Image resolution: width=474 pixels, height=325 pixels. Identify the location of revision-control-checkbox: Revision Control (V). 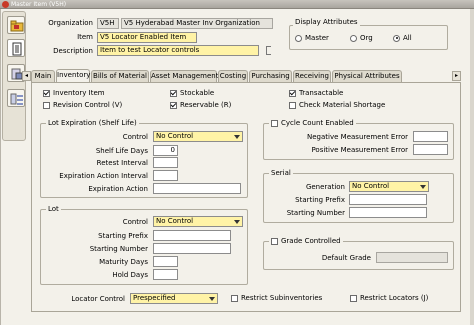
(82, 105).